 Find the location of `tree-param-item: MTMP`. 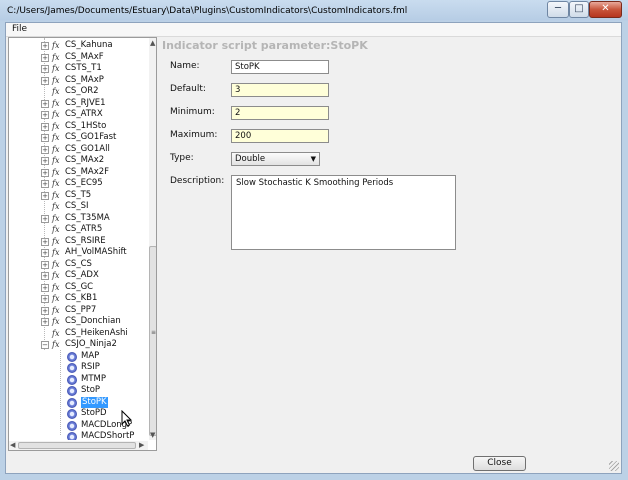

tree-param-item: MTMP is located at coordinates (78, 379).